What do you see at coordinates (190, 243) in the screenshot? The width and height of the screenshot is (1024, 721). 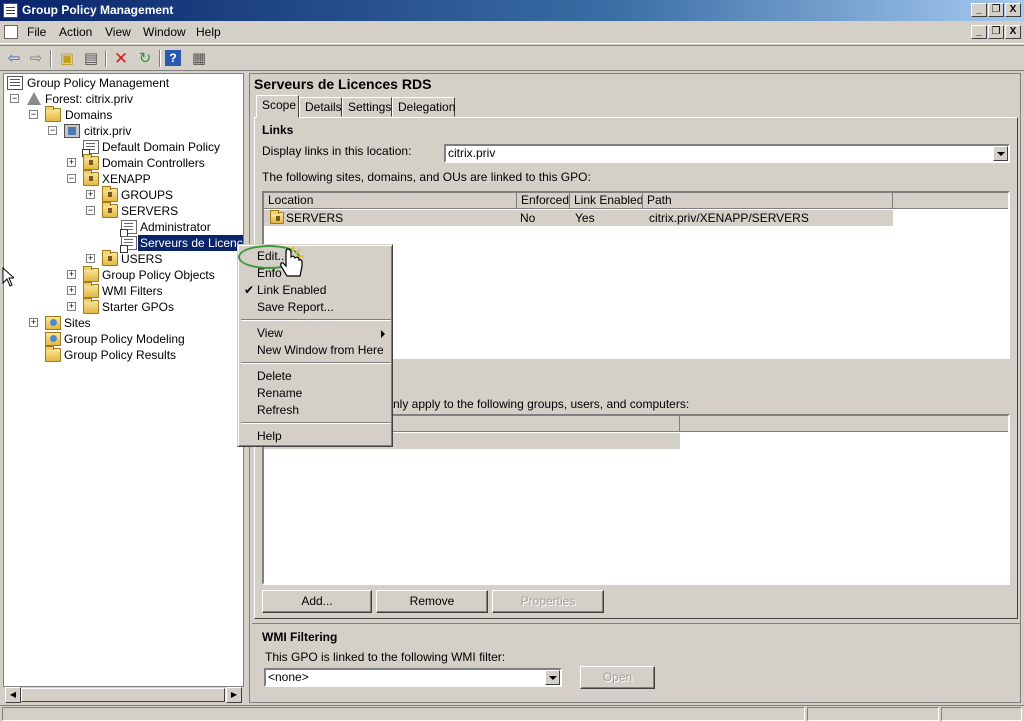 I see `tree-label-selected: Serveurs de Licences` at bounding box center [190, 243].